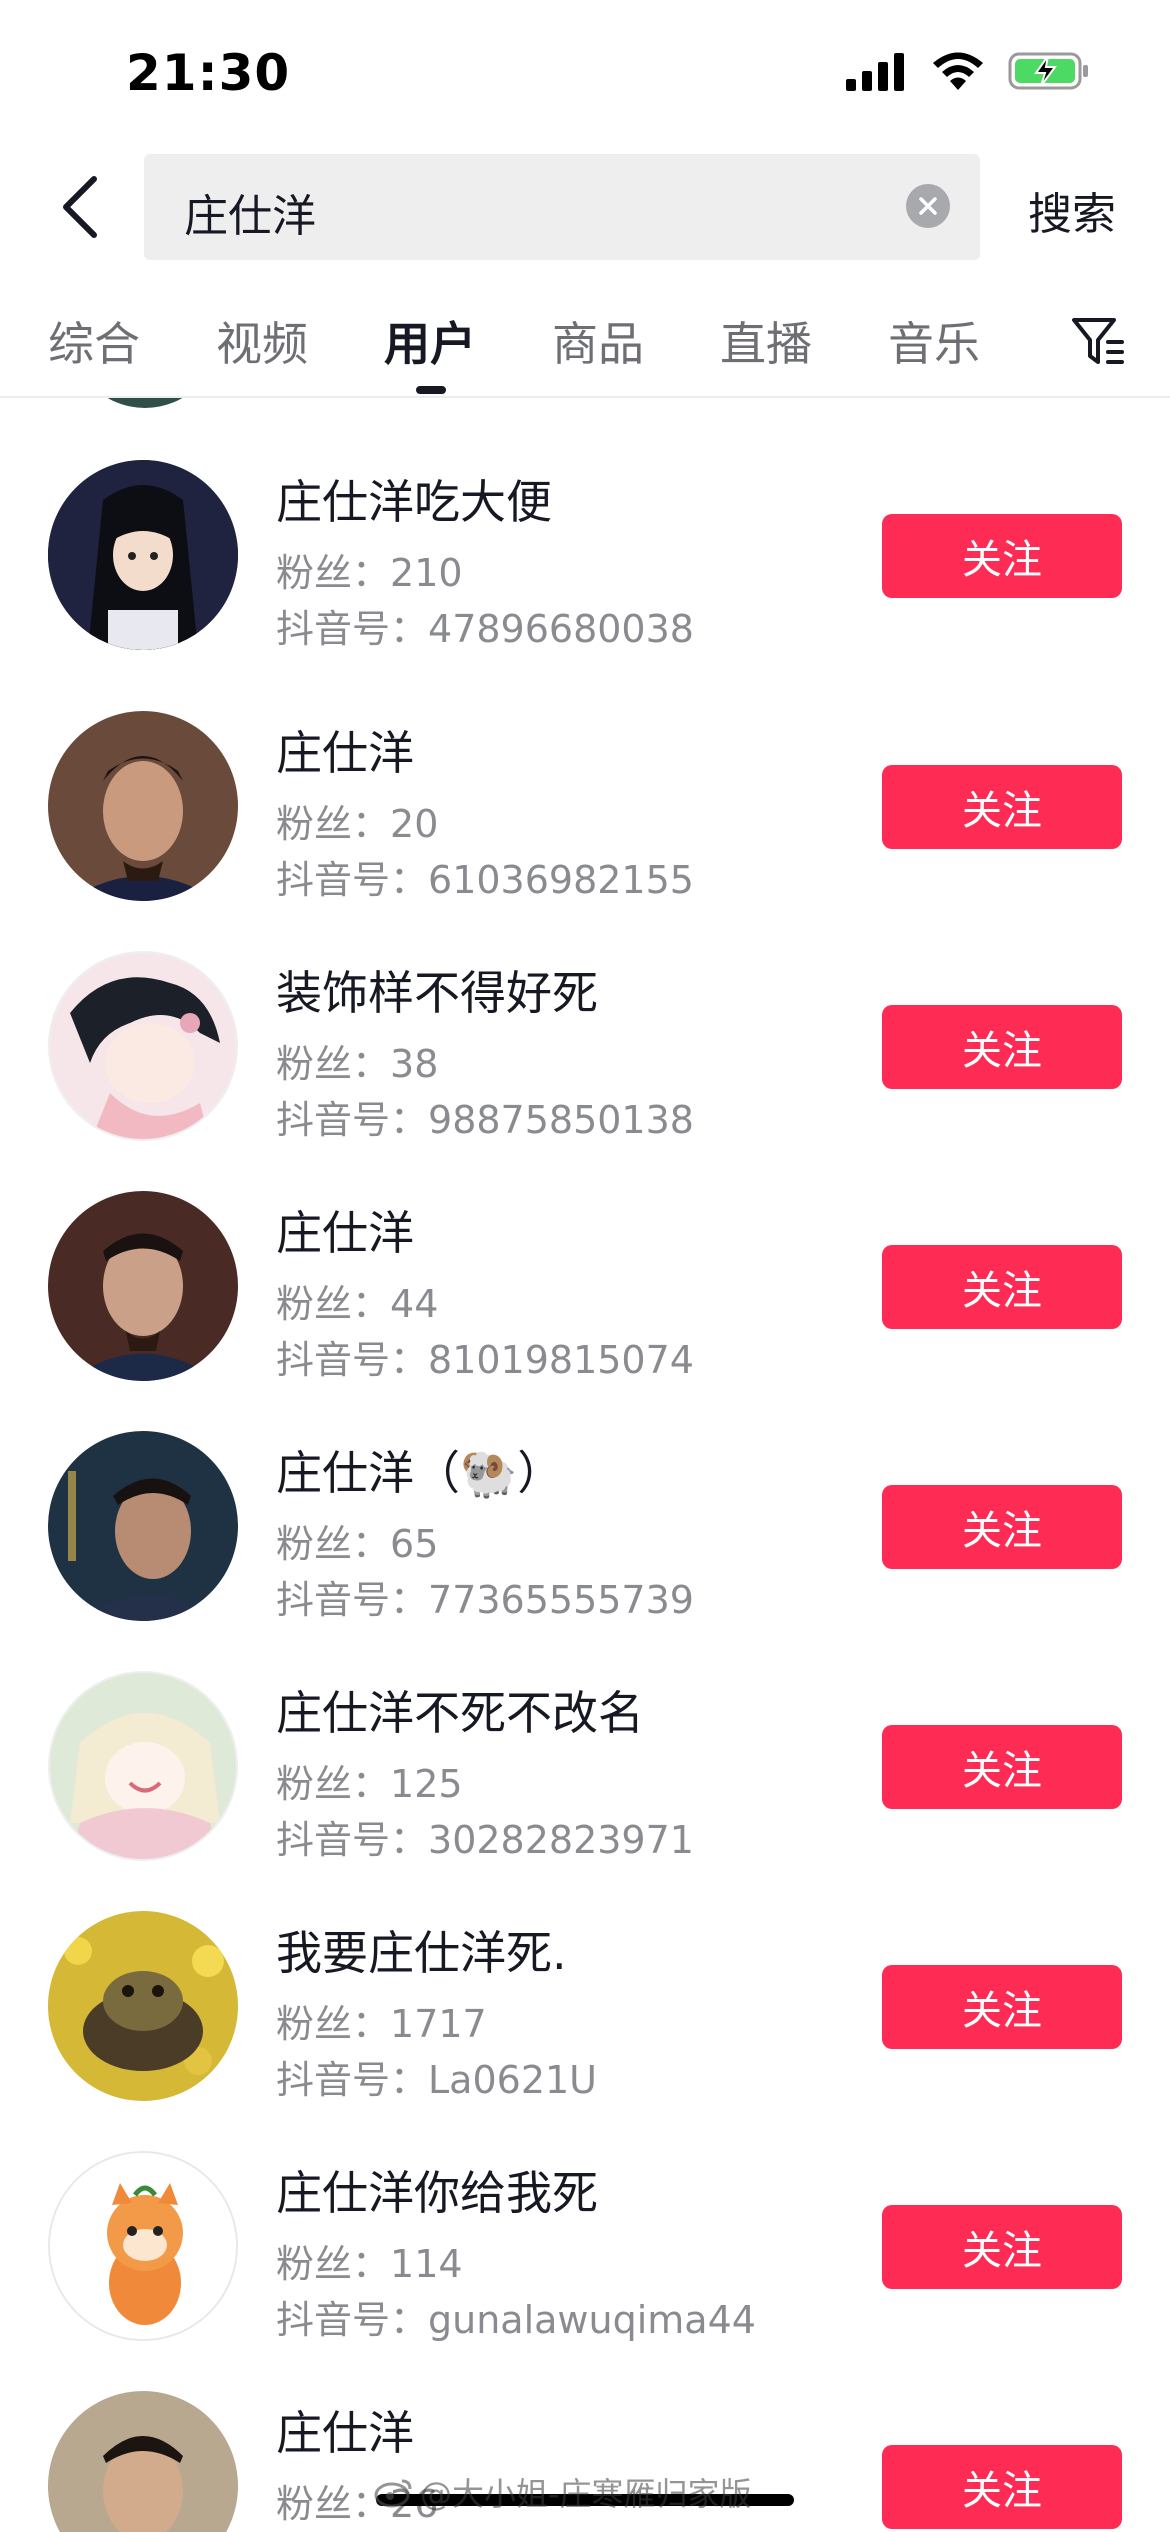  I want to click on status-bar: 21:30, so click(585, 70).